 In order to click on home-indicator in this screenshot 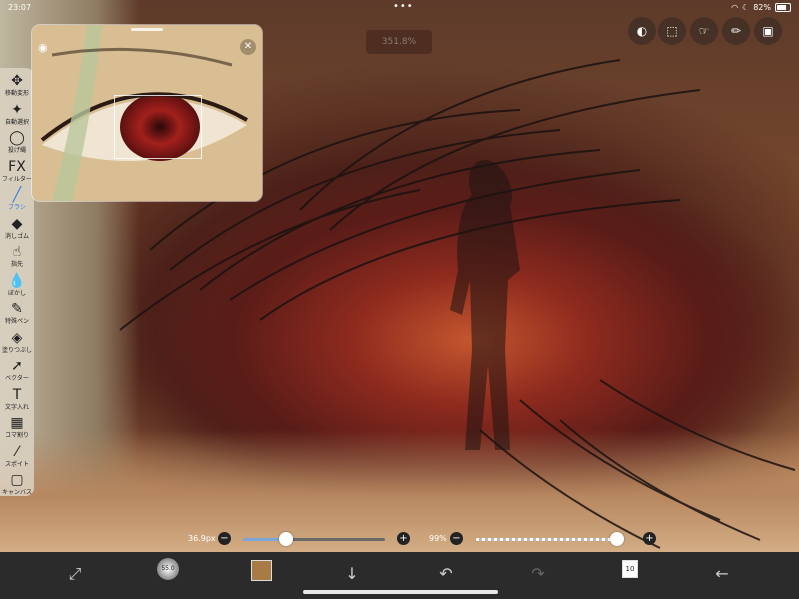, I will do `click(400, 592)`.